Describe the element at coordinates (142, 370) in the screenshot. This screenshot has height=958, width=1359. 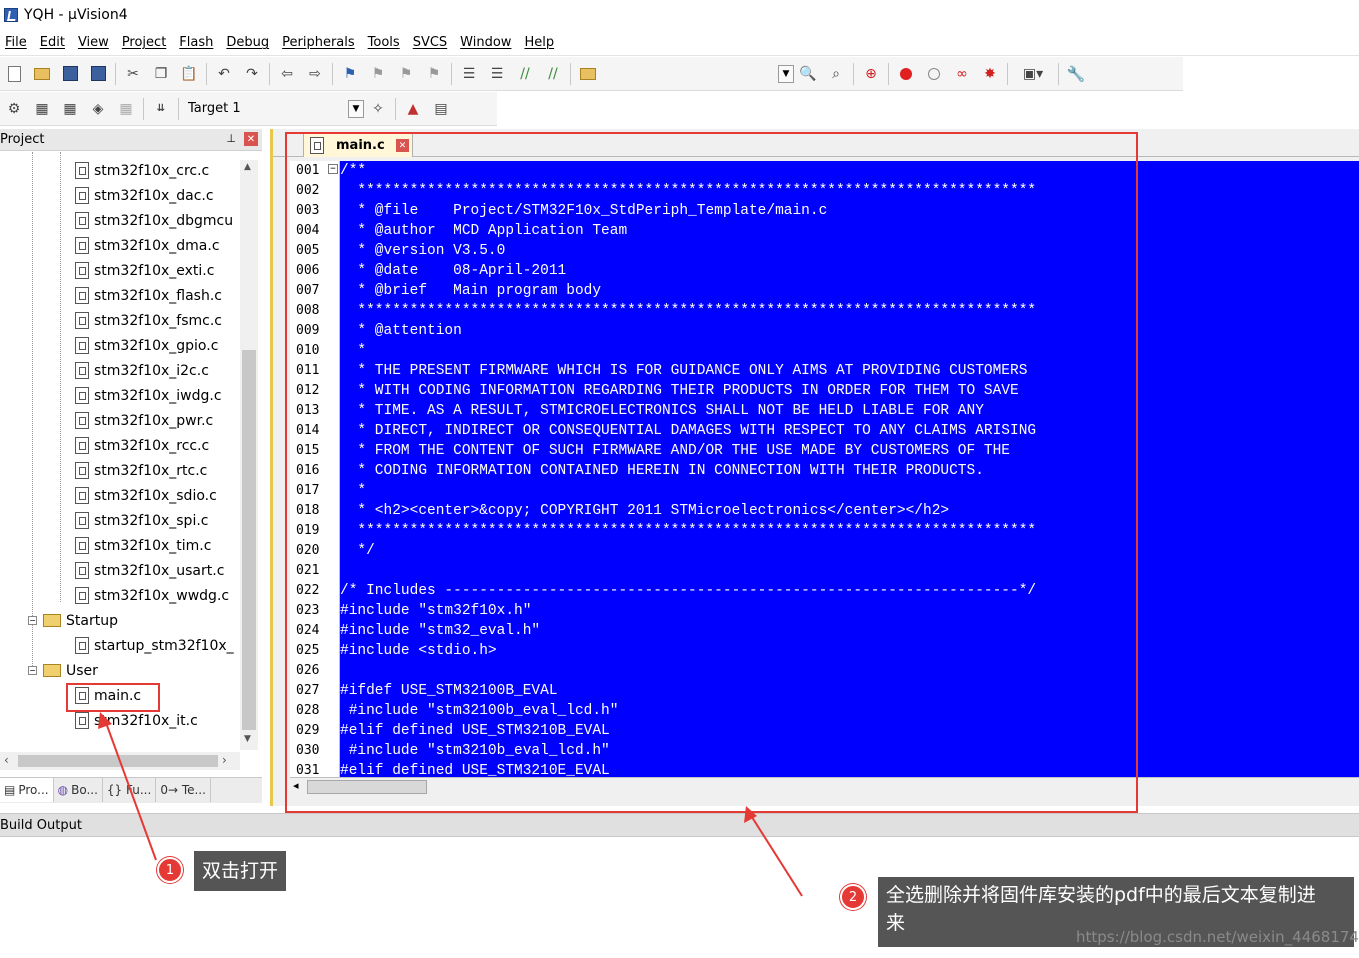
I see `tree-file-item: stm32f10x_i2c.c` at that location.